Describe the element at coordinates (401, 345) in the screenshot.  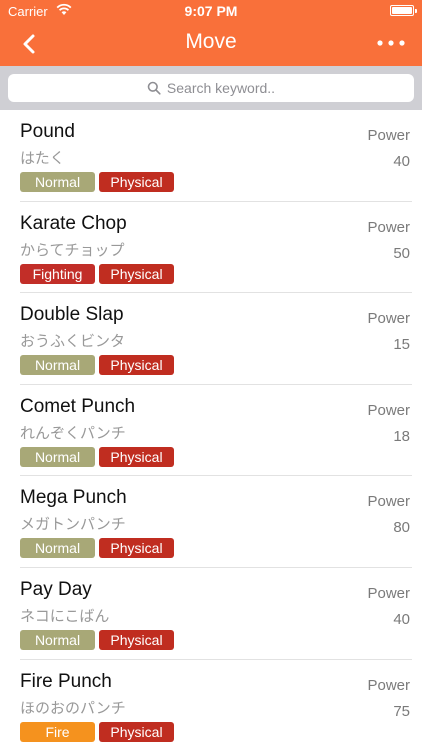
I see `power-value: 15` at that location.